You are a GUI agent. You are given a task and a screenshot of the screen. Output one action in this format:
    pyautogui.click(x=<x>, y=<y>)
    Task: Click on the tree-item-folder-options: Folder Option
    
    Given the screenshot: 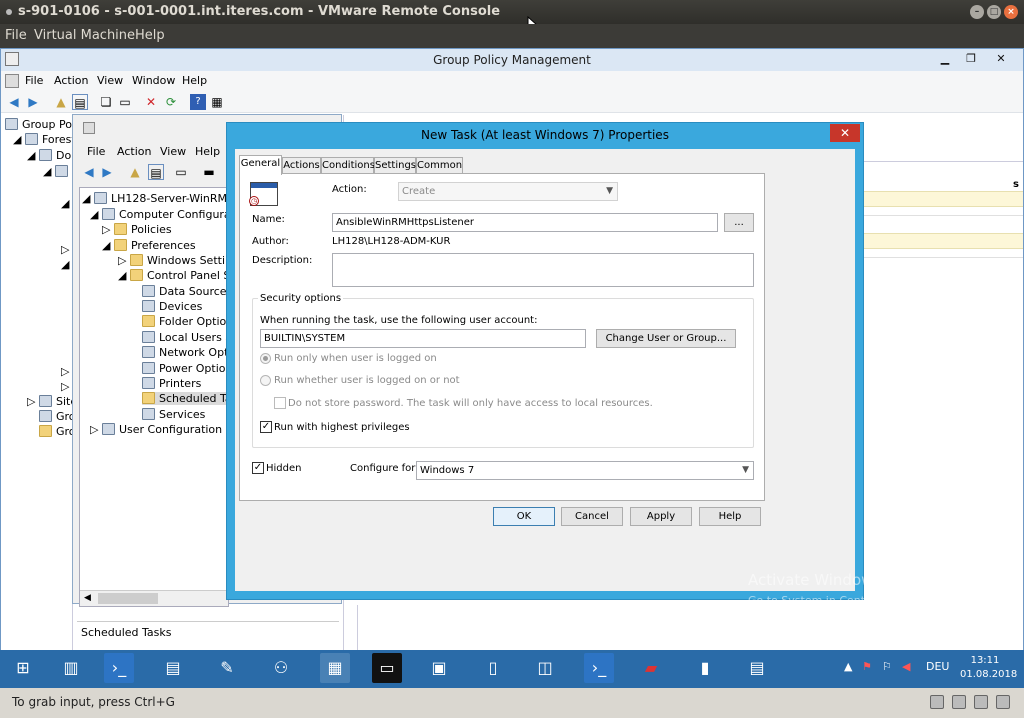 What is the action you would take?
    pyautogui.click(x=185, y=321)
    